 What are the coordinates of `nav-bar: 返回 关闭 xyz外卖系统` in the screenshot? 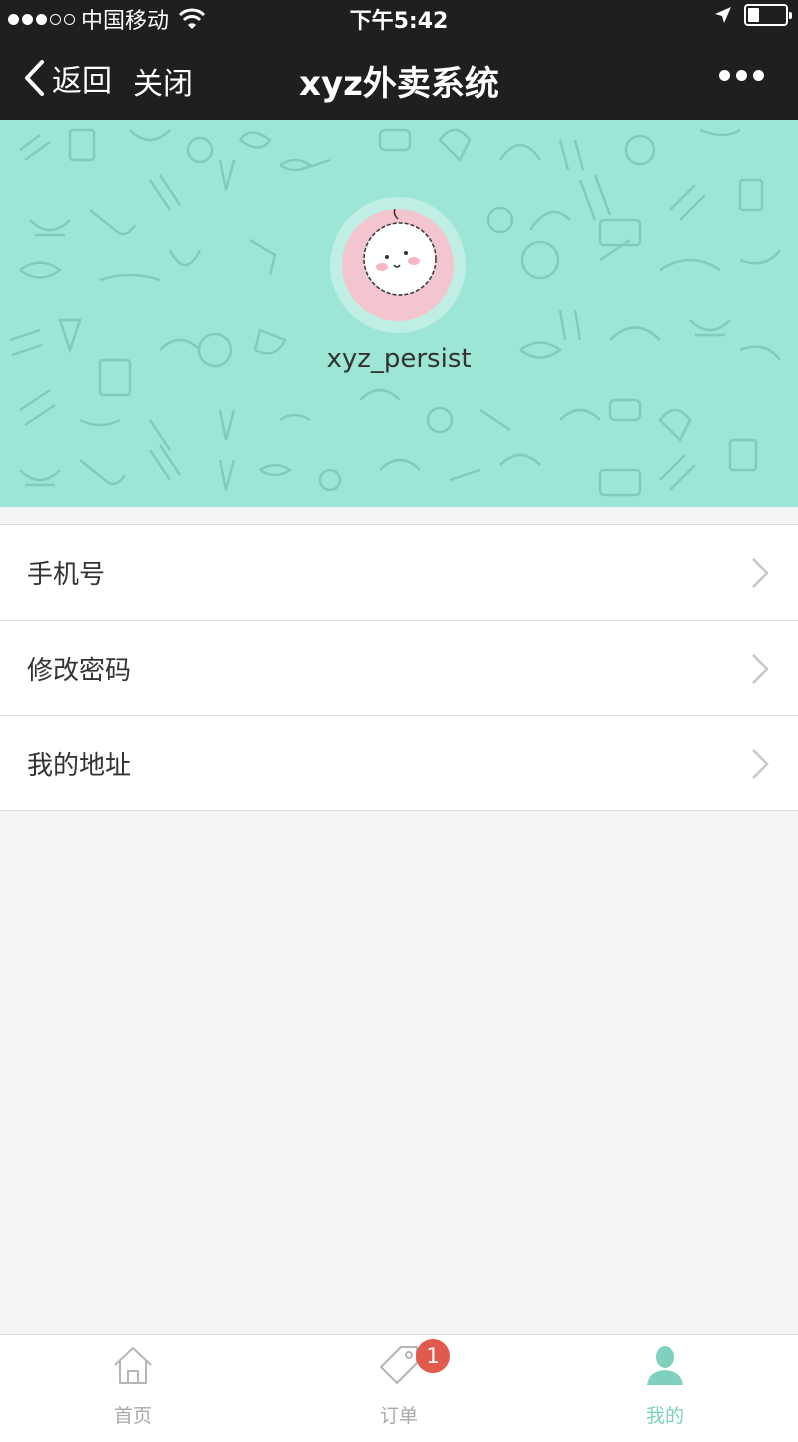 It's located at (399, 77).